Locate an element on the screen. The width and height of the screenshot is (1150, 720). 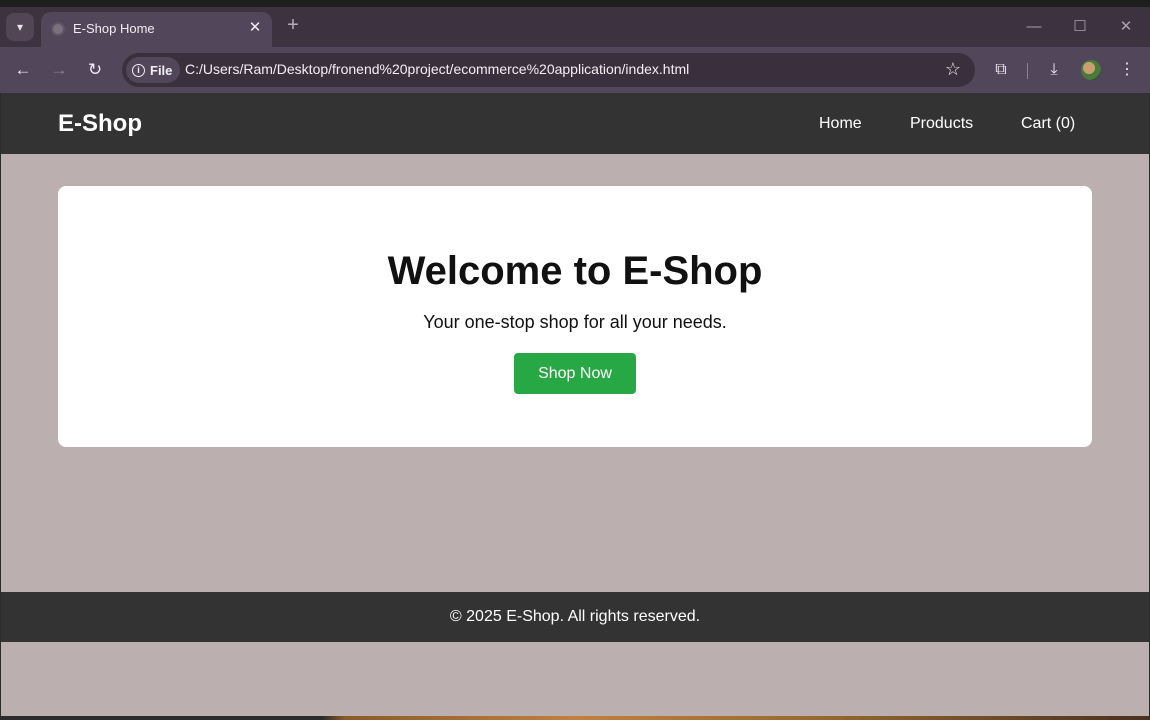
tab-search-button: ▾ is located at coordinates (20, 27).